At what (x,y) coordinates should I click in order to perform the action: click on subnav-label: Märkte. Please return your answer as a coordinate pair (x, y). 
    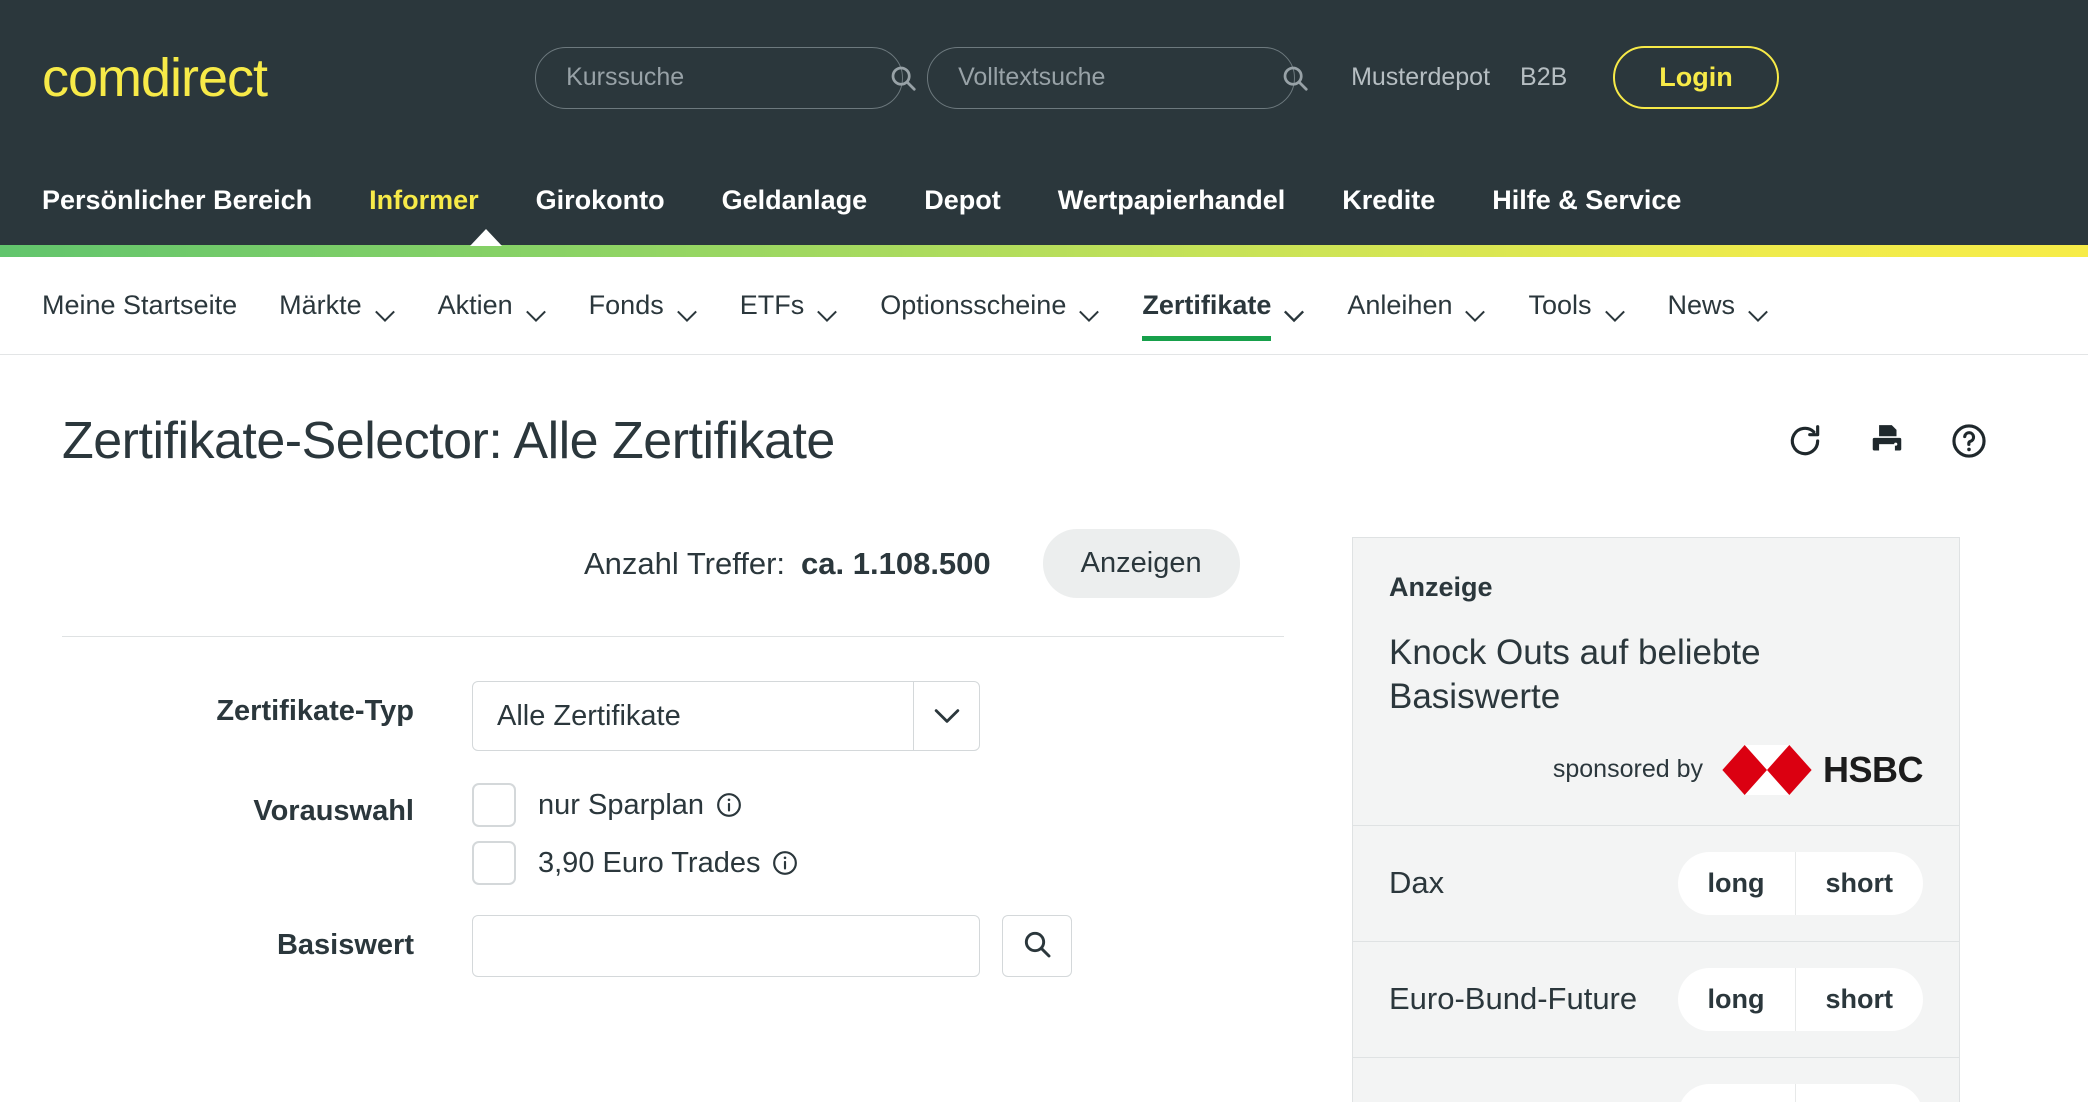
    Looking at the image, I should click on (320, 305).